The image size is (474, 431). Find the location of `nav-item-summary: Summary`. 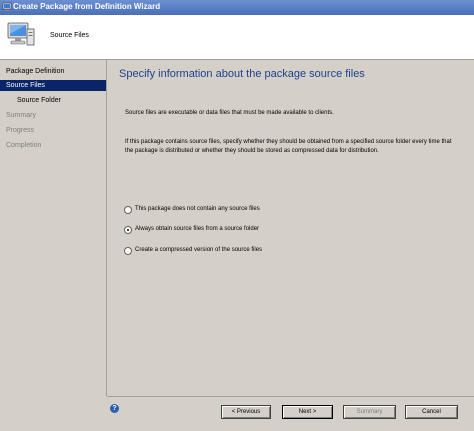

nav-item-summary: Summary is located at coordinates (53, 115).